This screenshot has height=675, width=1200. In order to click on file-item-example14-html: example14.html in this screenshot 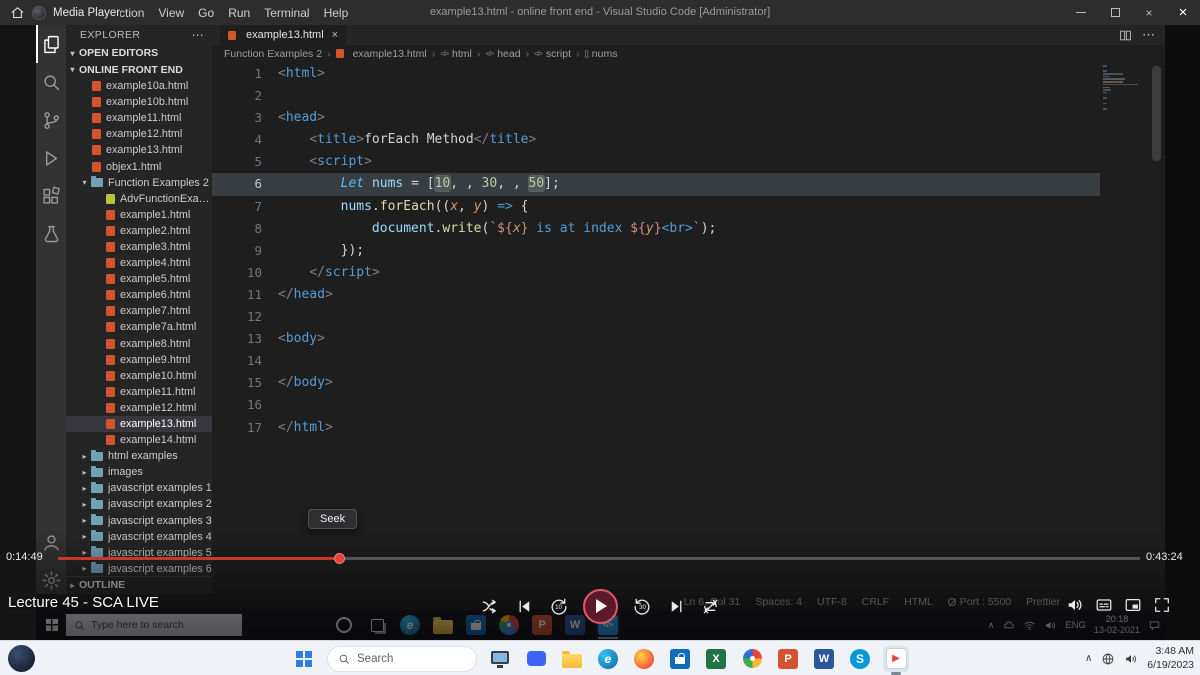, I will do `click(139, 440)`.